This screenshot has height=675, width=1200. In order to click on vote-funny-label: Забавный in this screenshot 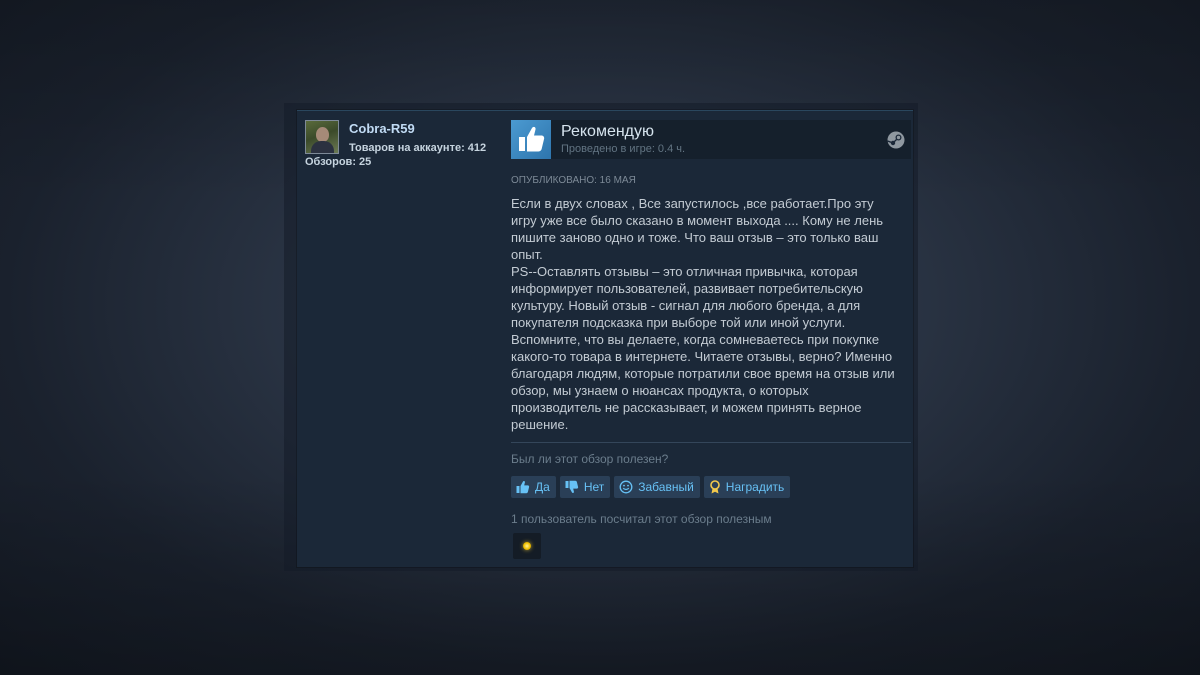, I will do `click(666, 487)`.